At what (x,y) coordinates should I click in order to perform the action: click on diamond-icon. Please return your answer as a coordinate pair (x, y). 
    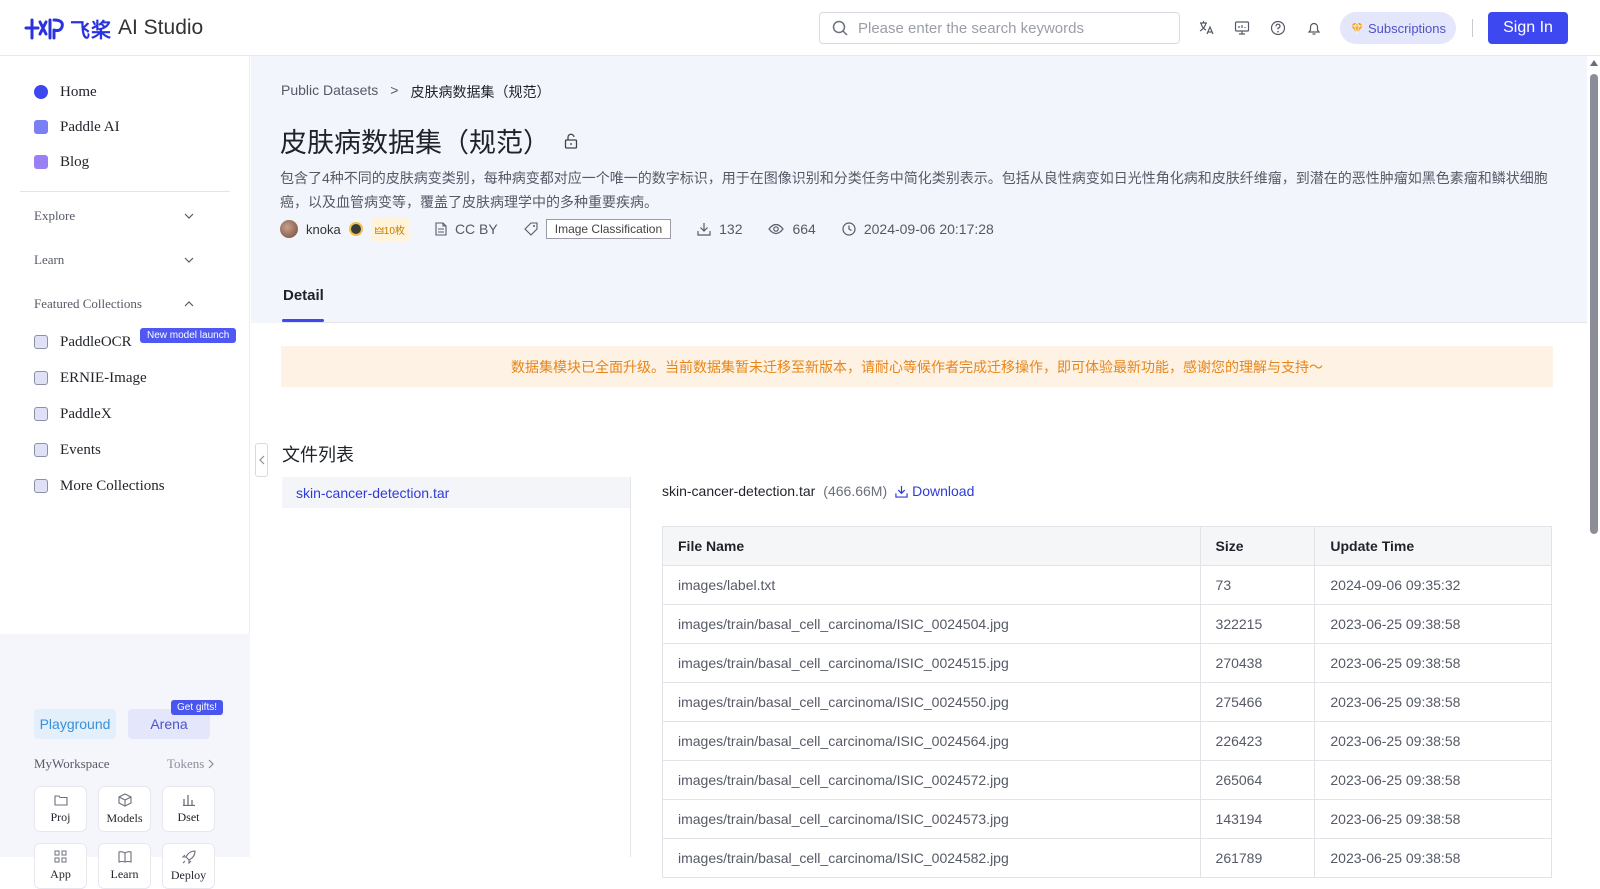
    Looking at the image, I should click on (1356, 28).